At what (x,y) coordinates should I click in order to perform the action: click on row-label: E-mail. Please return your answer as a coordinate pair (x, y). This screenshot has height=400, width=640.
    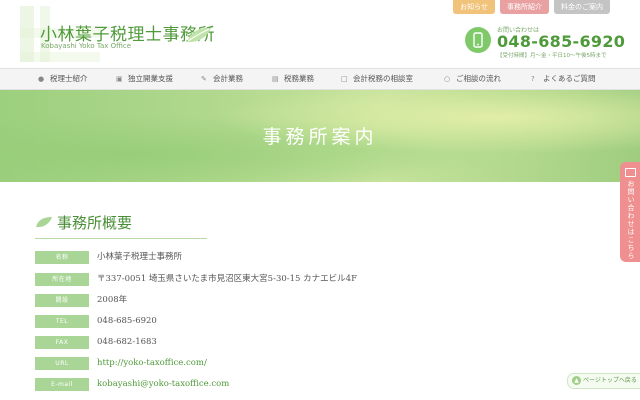
    Looking at the image, I should click on (62, 384).